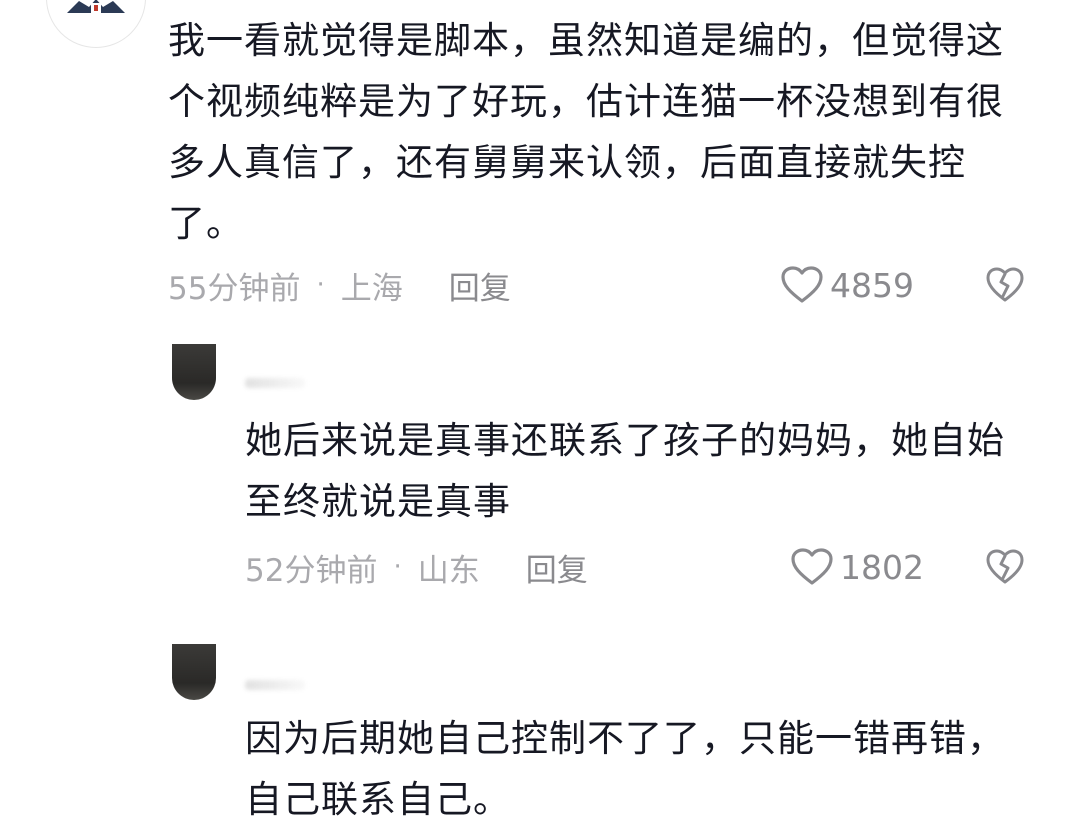 The image size is (1080, 830). I want to click on comment-meta: 55分钟前 · 上海 回复, so click(339, 285).